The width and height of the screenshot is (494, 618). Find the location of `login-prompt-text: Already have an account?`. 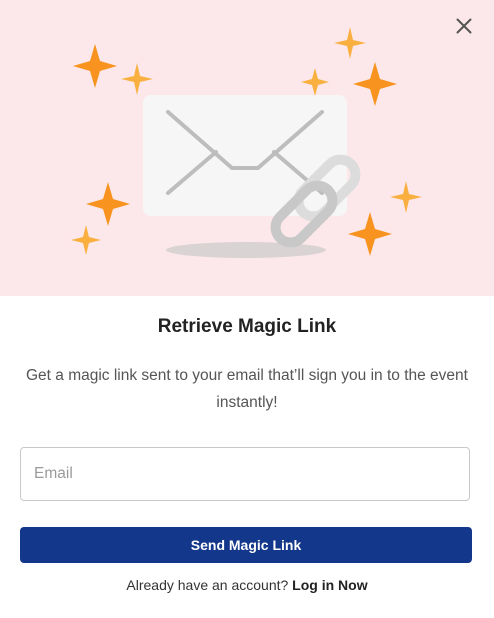

login-prompt-text: Already have an account? is located at coordinates (207, 585).